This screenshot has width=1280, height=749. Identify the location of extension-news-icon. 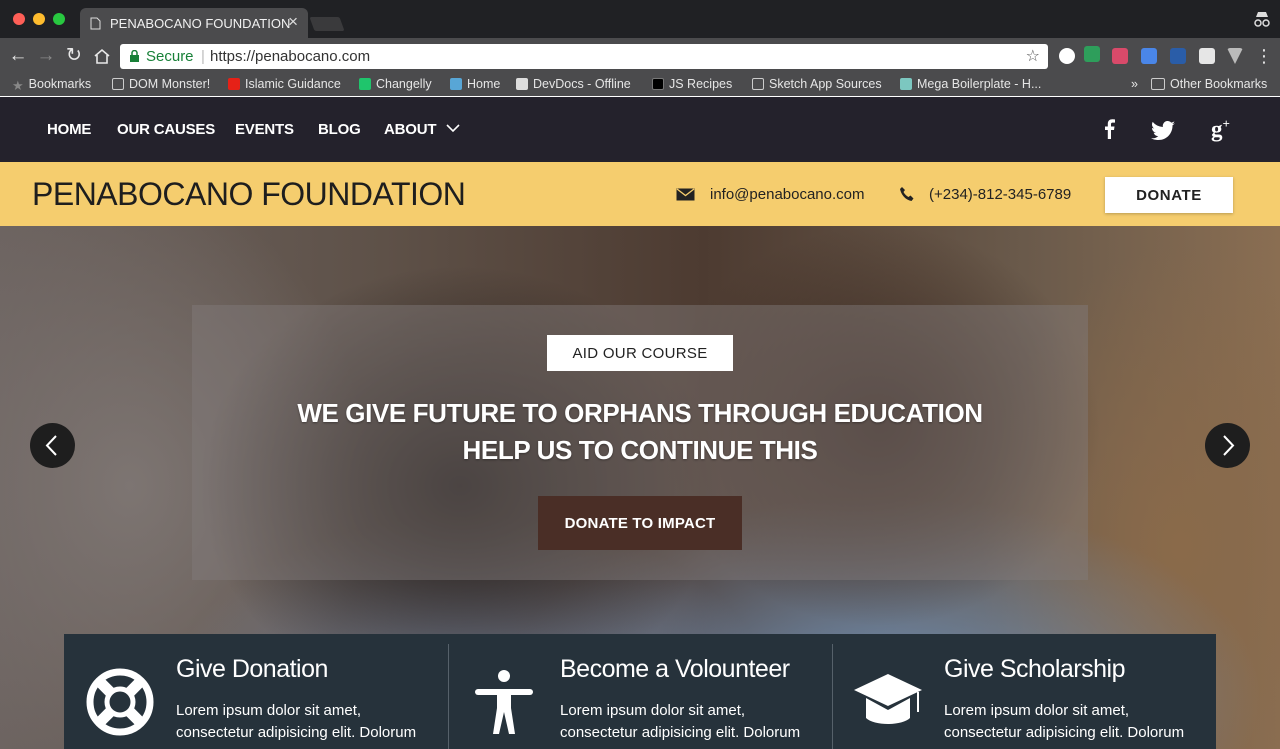
(1178, 56).